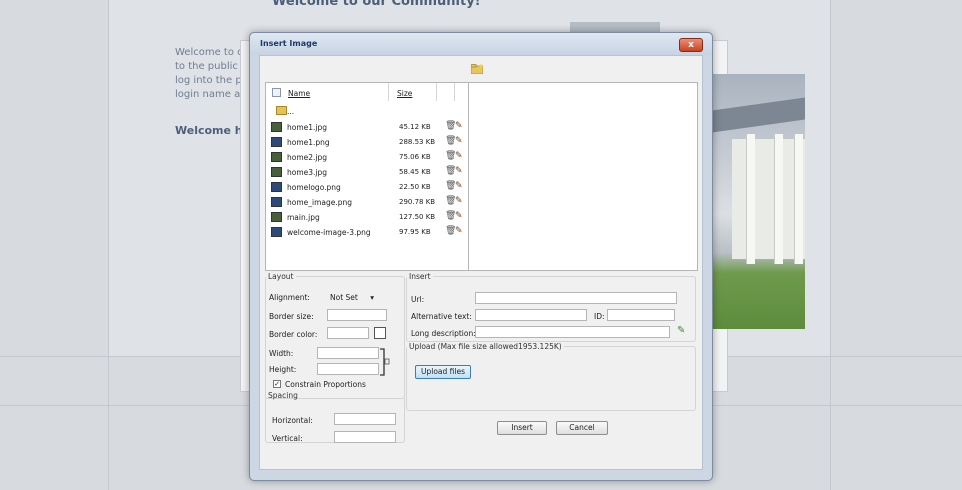 The height and width of the screenshot is (490, 962). What do you see at coordinates (369, 158) in the screenshot?
I see `file-row: home2.jpg 75.06 KB 🗑 ✎` at bounding box center [369, 158].